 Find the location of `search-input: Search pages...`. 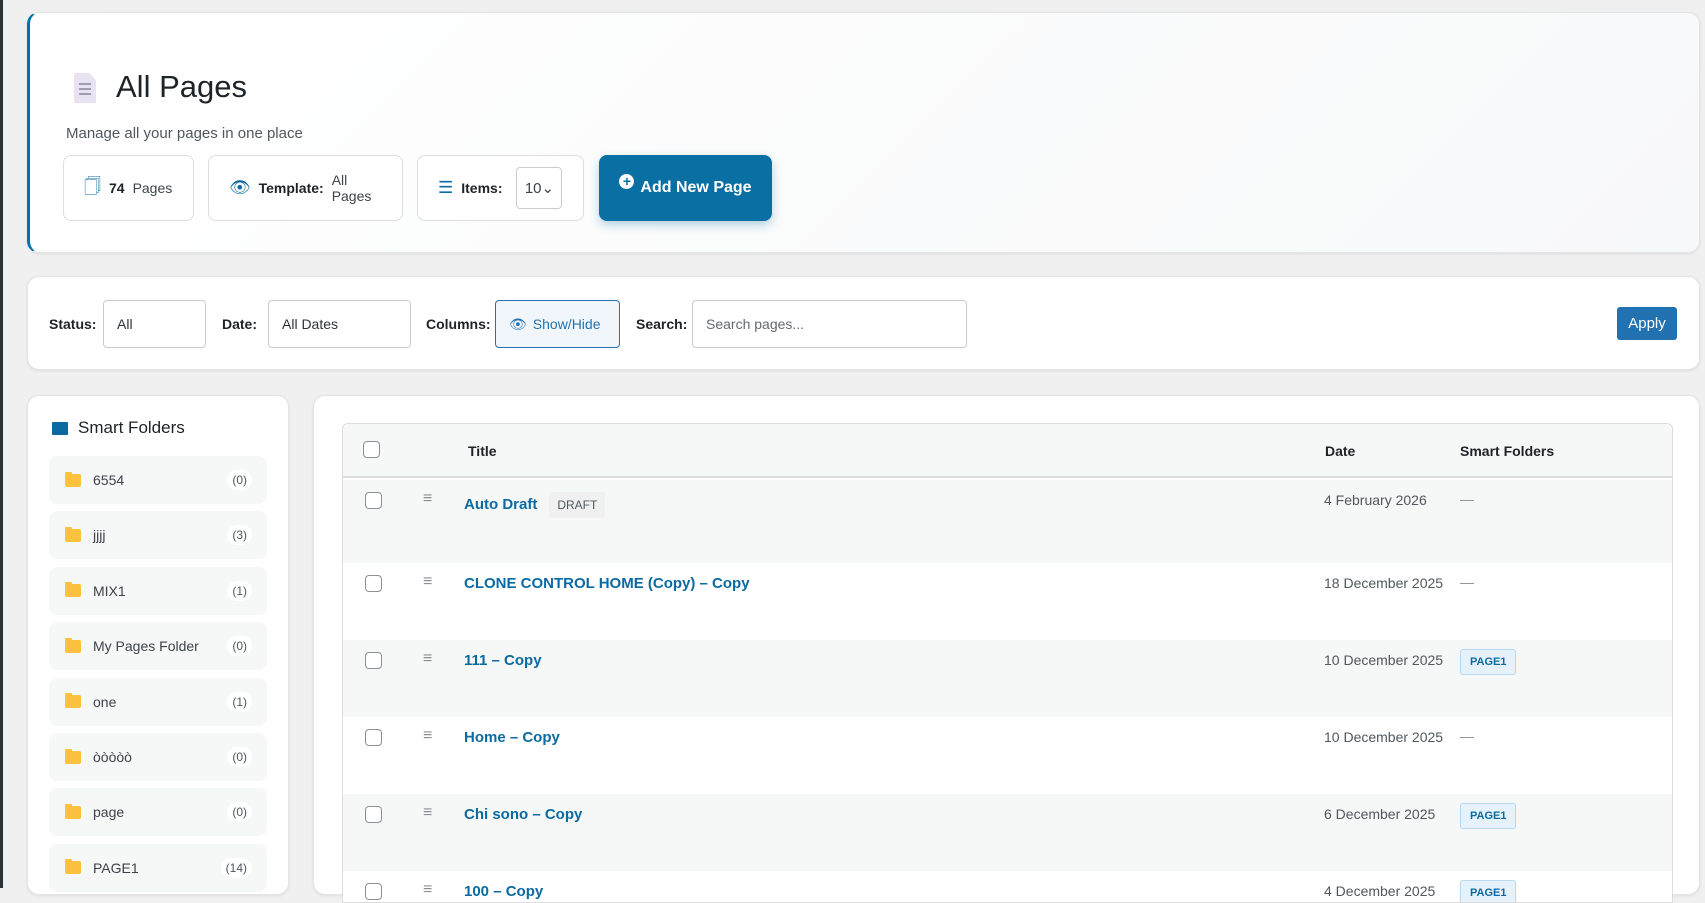

search-input: Search pages... is located at coordinates (829, 324).